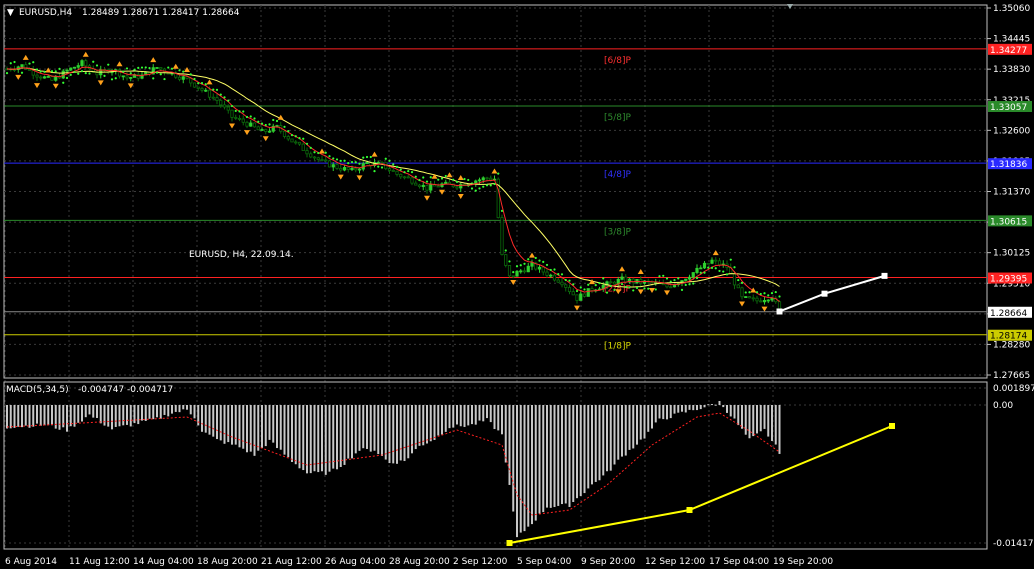 The image size is (1034, 569). I want to click on chart-header-arrow: ▼, so click(10, 13).